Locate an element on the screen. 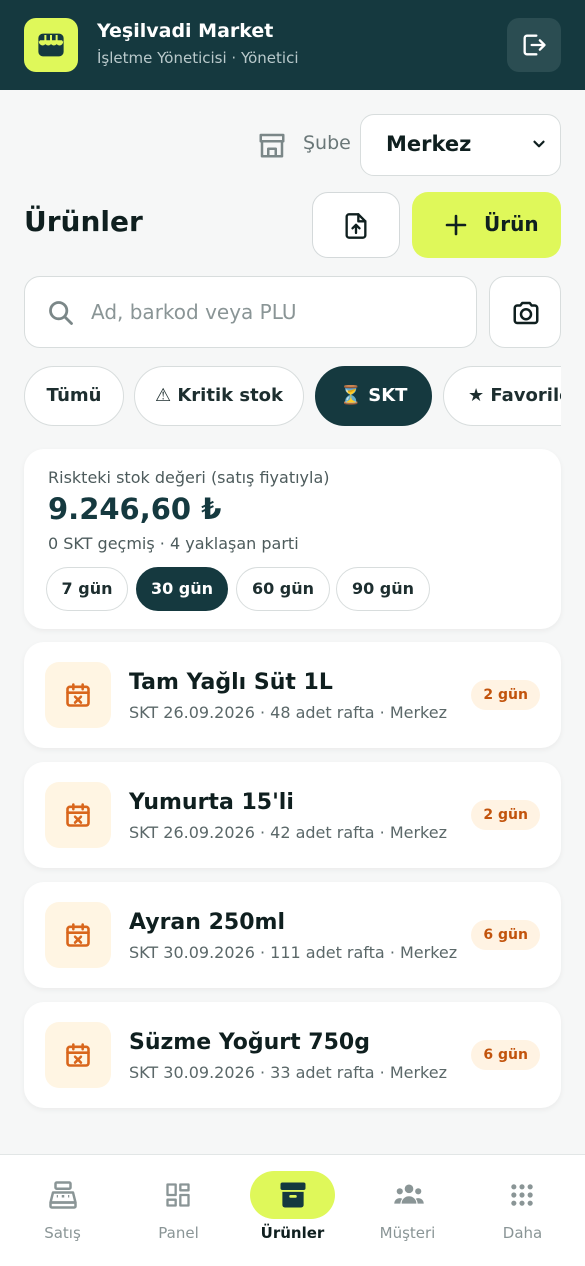 The width and height of the screenshot is (585, 1266). branch-store-icon is located at coordinates (272, 147).